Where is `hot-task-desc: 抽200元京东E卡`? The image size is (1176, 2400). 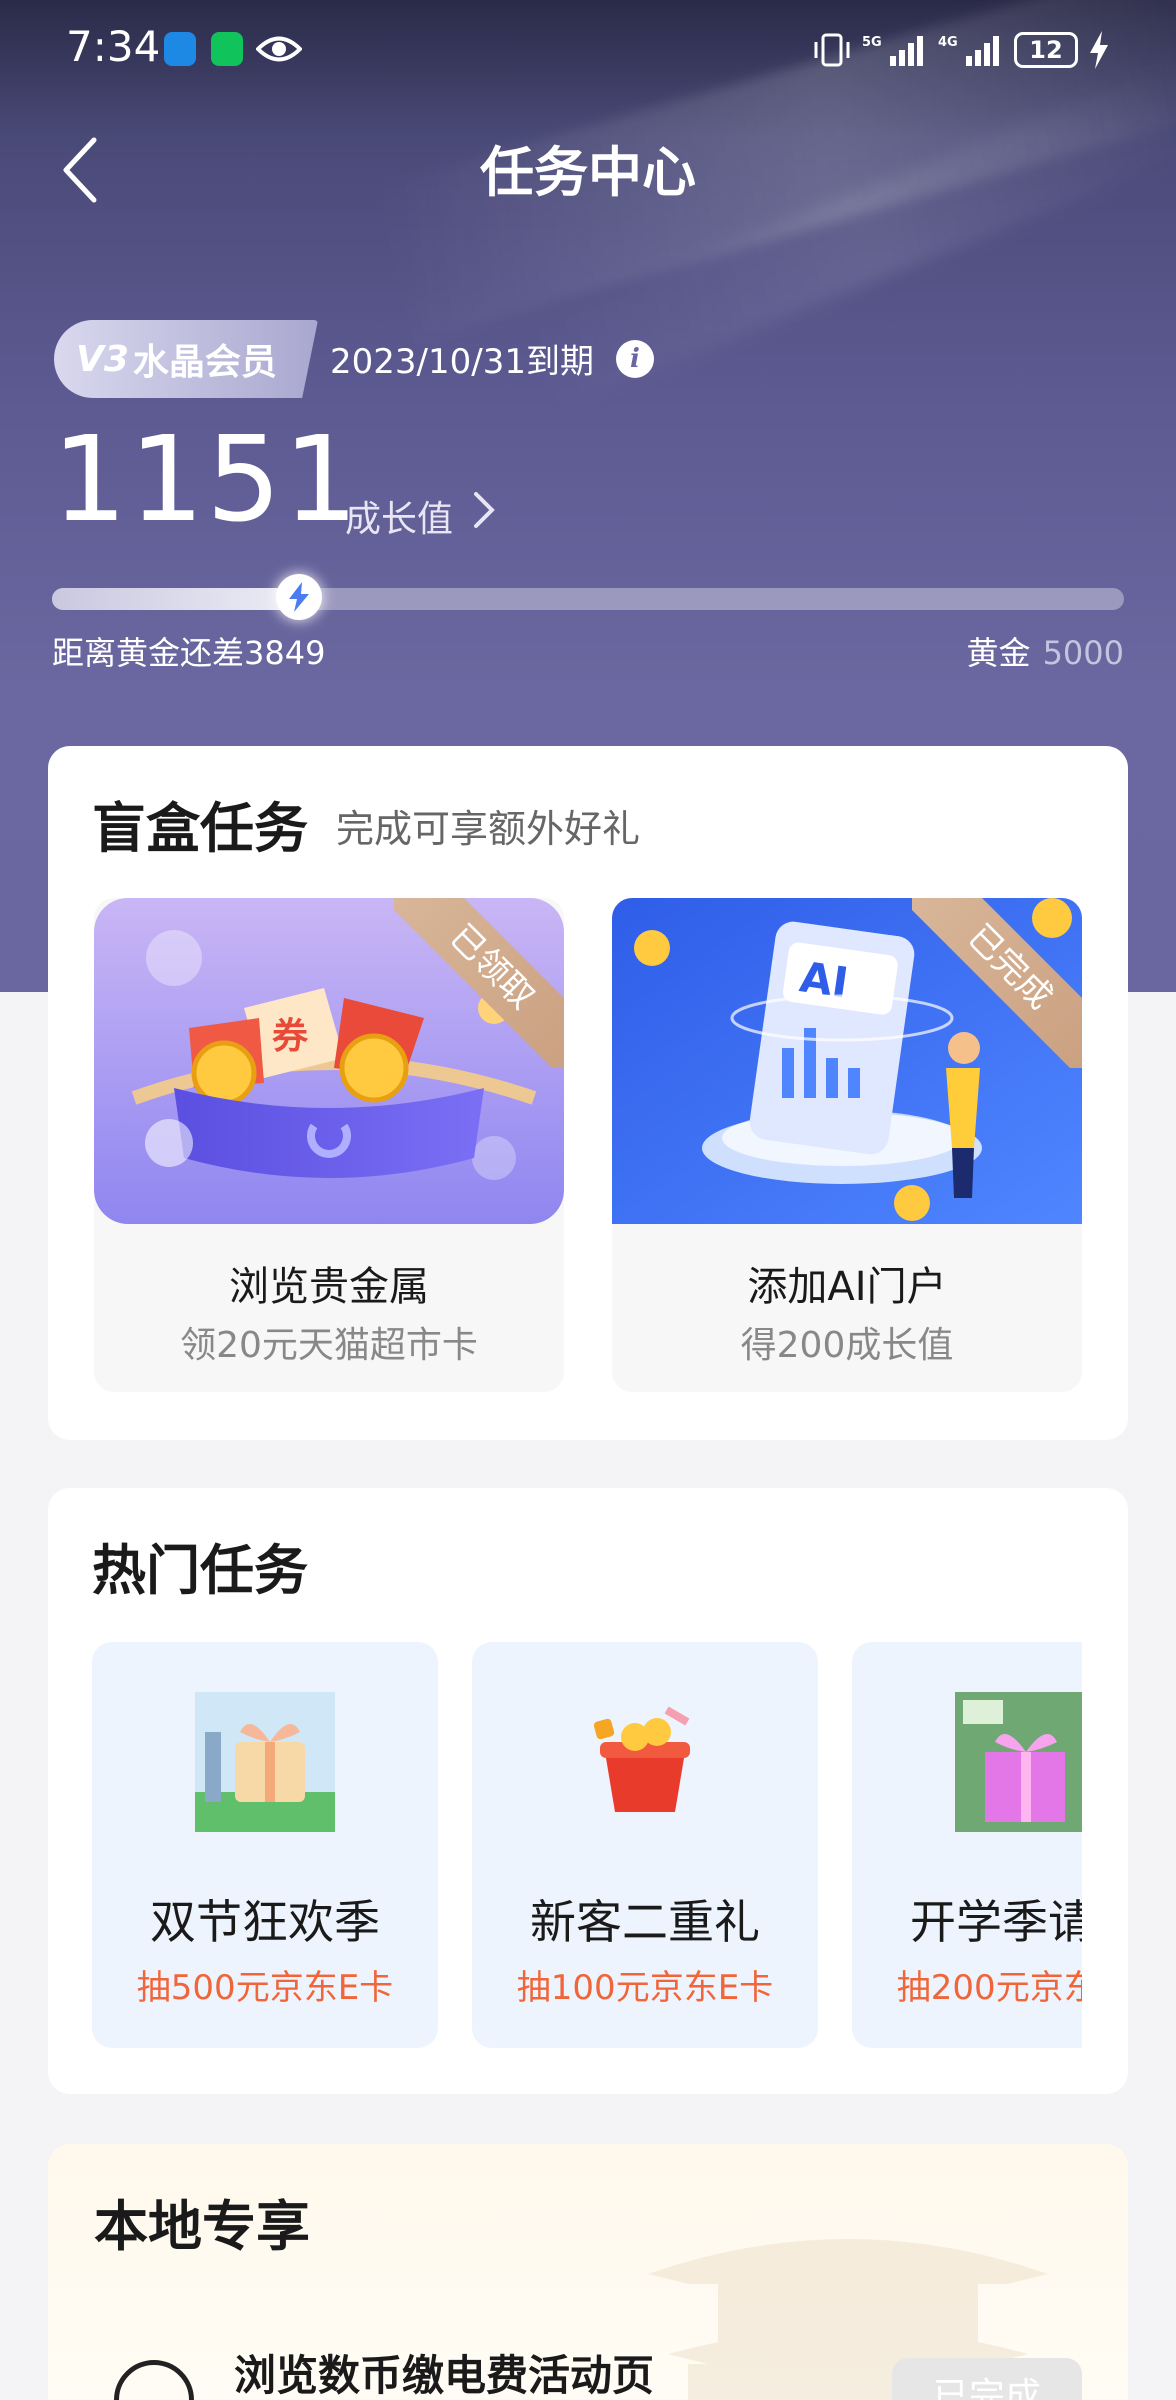
hot-task-desc: 抽200元京东E卡 is located at coordinates (989, 1988).